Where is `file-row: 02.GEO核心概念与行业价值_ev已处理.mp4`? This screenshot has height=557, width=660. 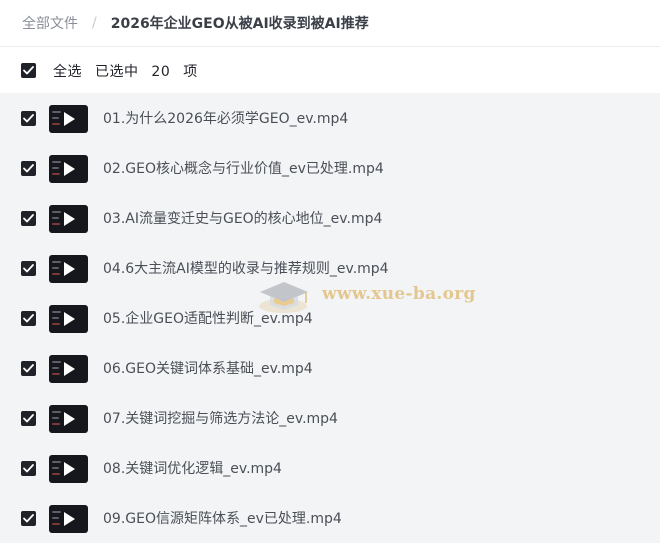
file-row: 02.GEO核心概念与行业价值_ev已处理.mp4 is located at coordinates (330, 169).